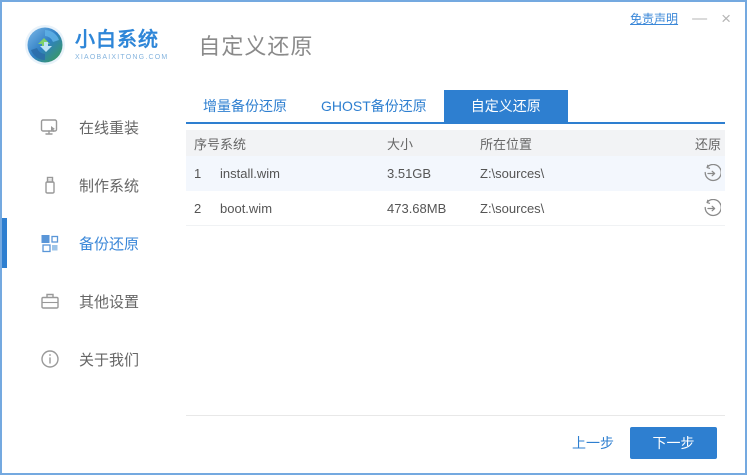  What do you see at coordinates (506, 144) in the screenshot?
I see `col-header-location: 所在位置` at bounding box center [506, 144].